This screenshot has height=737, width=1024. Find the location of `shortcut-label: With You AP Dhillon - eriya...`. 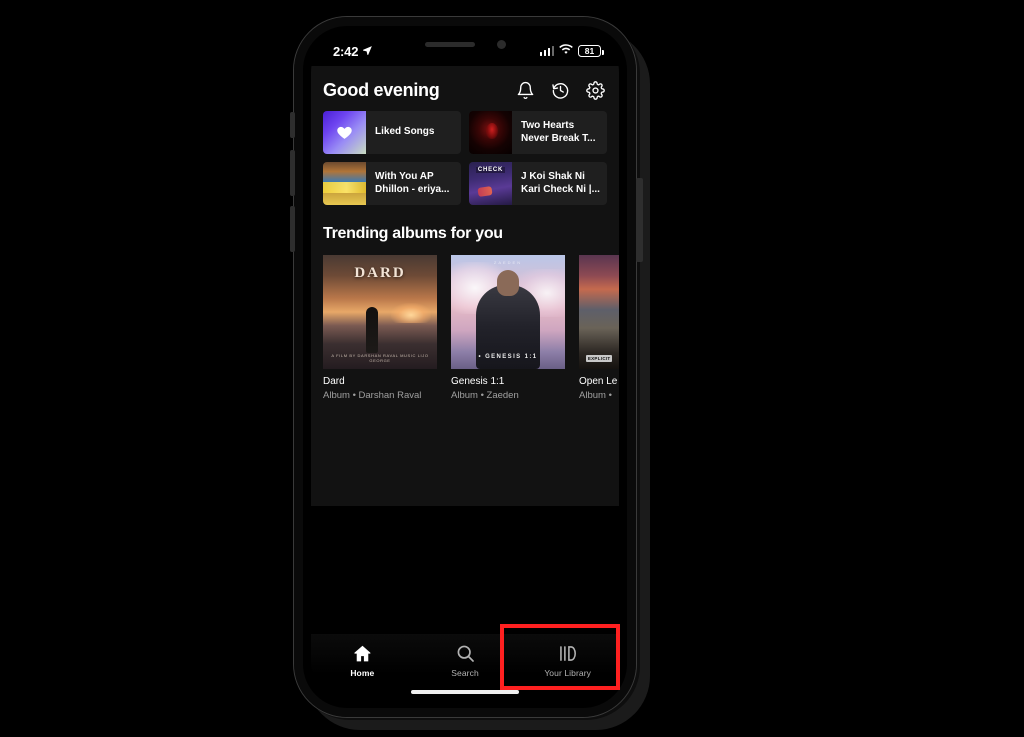

shortcut-label: With You AP Dhillon - eriya... is located at coordinates (412, 182).